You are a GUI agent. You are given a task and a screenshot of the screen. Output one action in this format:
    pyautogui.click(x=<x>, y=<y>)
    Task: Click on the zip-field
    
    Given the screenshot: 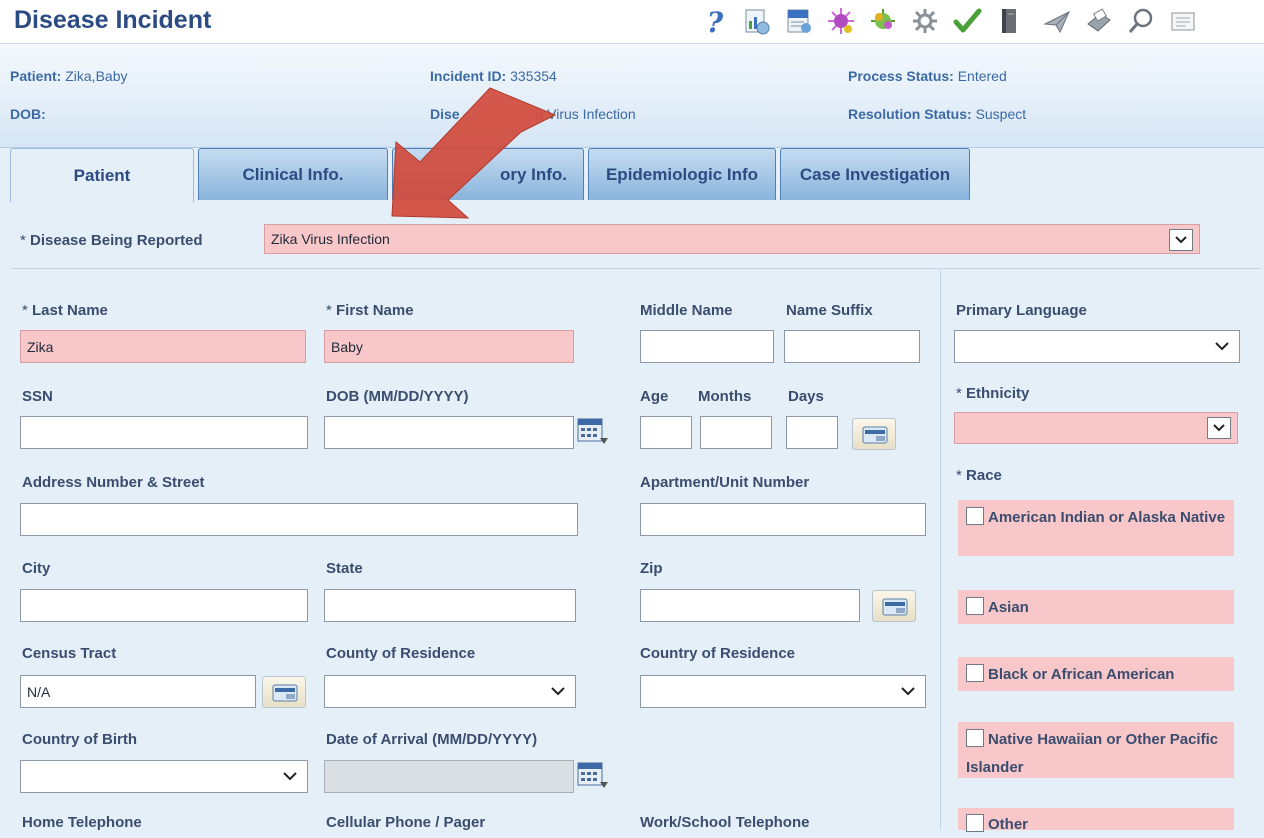 What is the action you would take?
    pyautogui.click(x=750, y=605)
    